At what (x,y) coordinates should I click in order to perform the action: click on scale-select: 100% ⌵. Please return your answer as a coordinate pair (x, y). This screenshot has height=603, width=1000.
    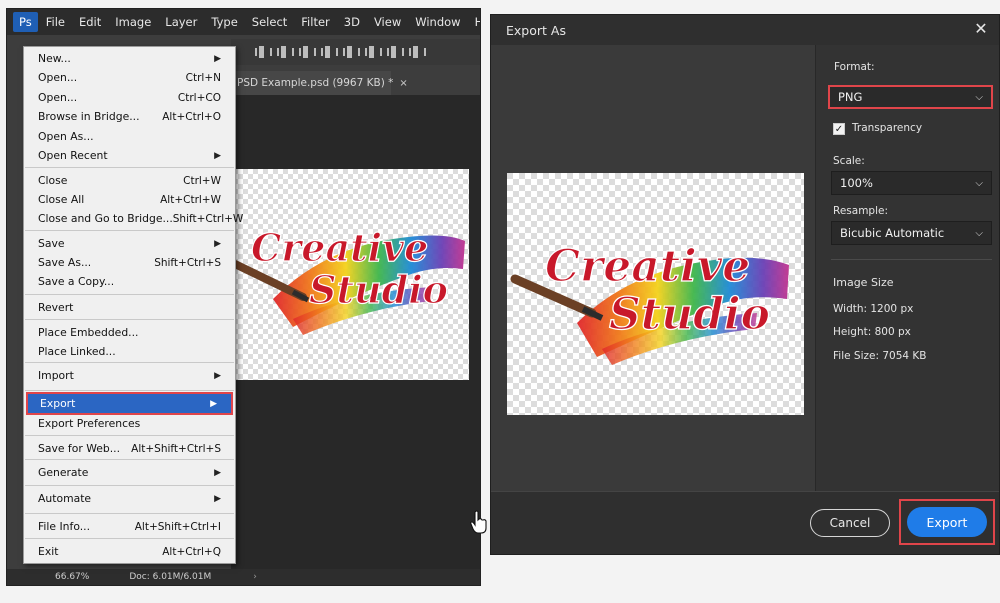
    Looking at the image, I should click on (911, 183).